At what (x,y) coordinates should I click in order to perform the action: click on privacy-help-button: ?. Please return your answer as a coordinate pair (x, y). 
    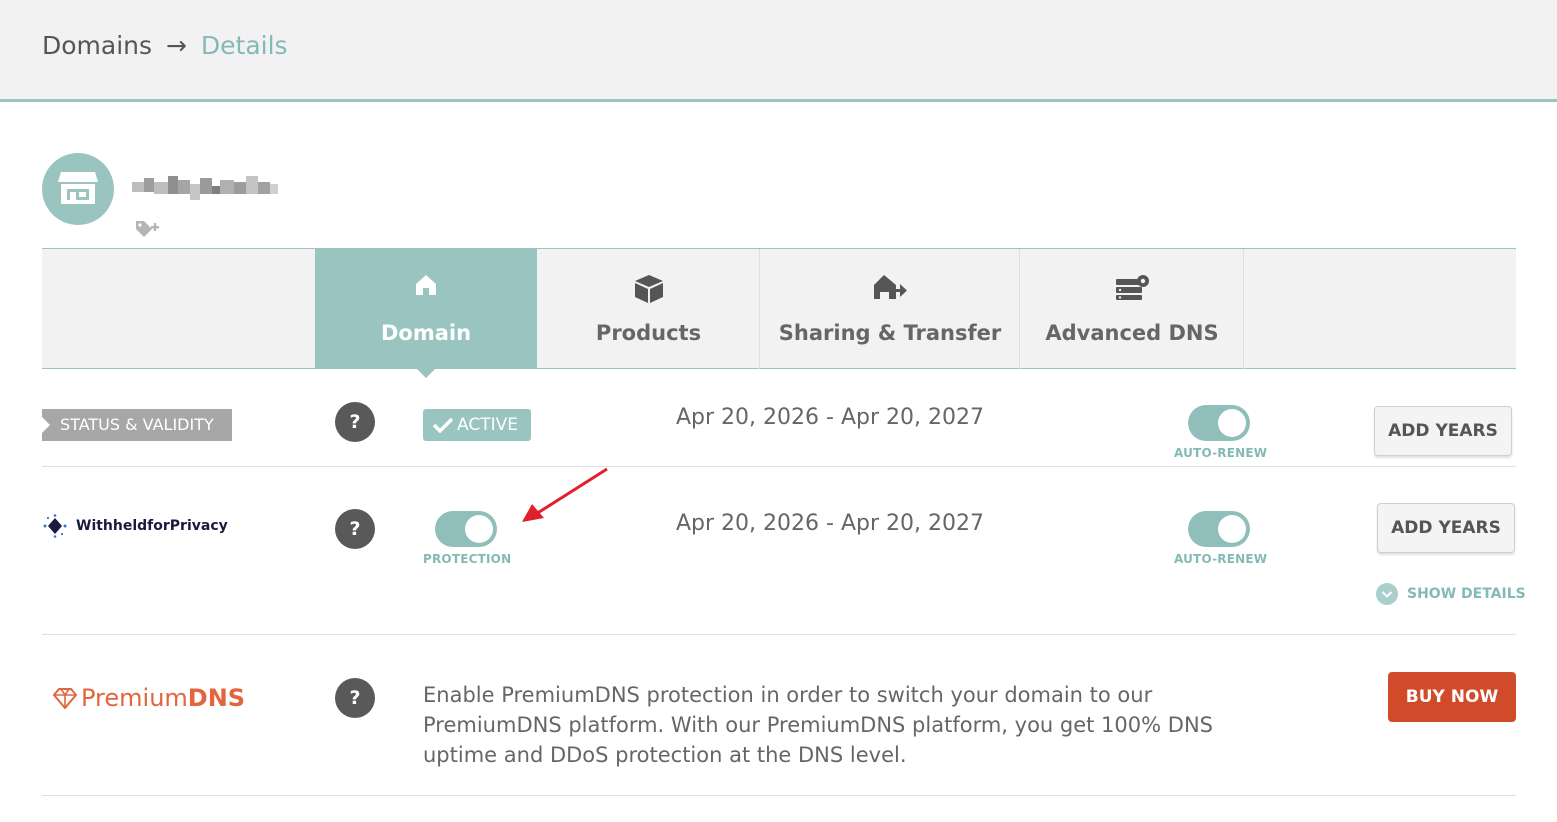
    Looking at the image, I should click on (355, 529).